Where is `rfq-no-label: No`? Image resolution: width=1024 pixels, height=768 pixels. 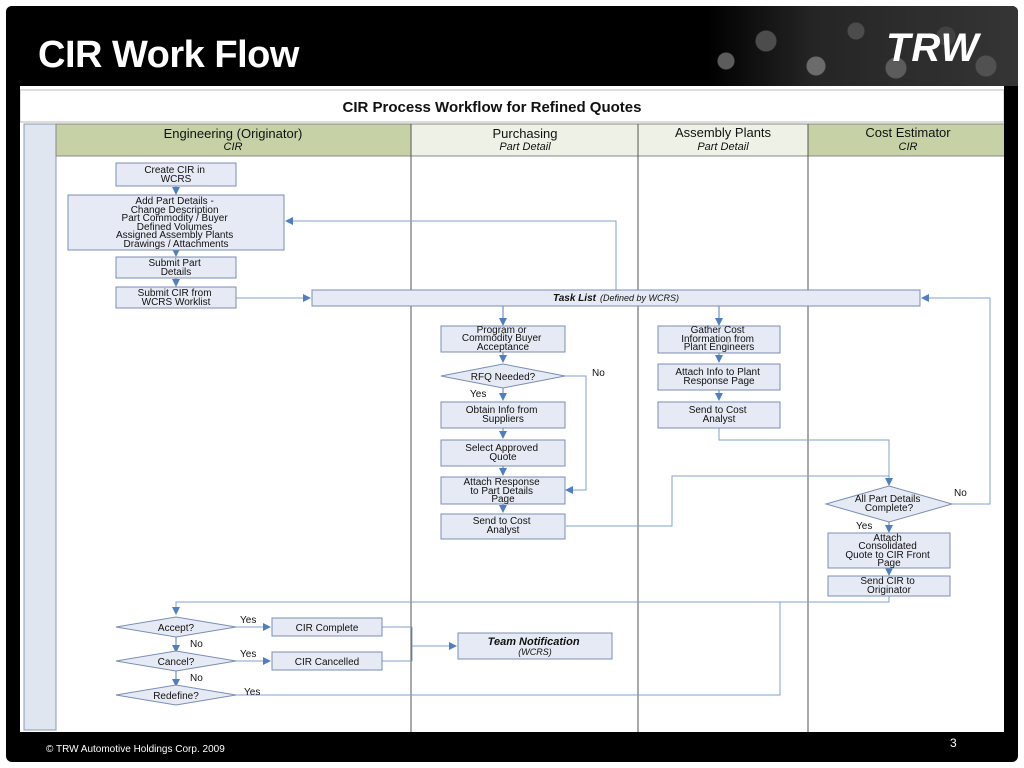
rfq-no-label: No is located at coordinates (598, 373).